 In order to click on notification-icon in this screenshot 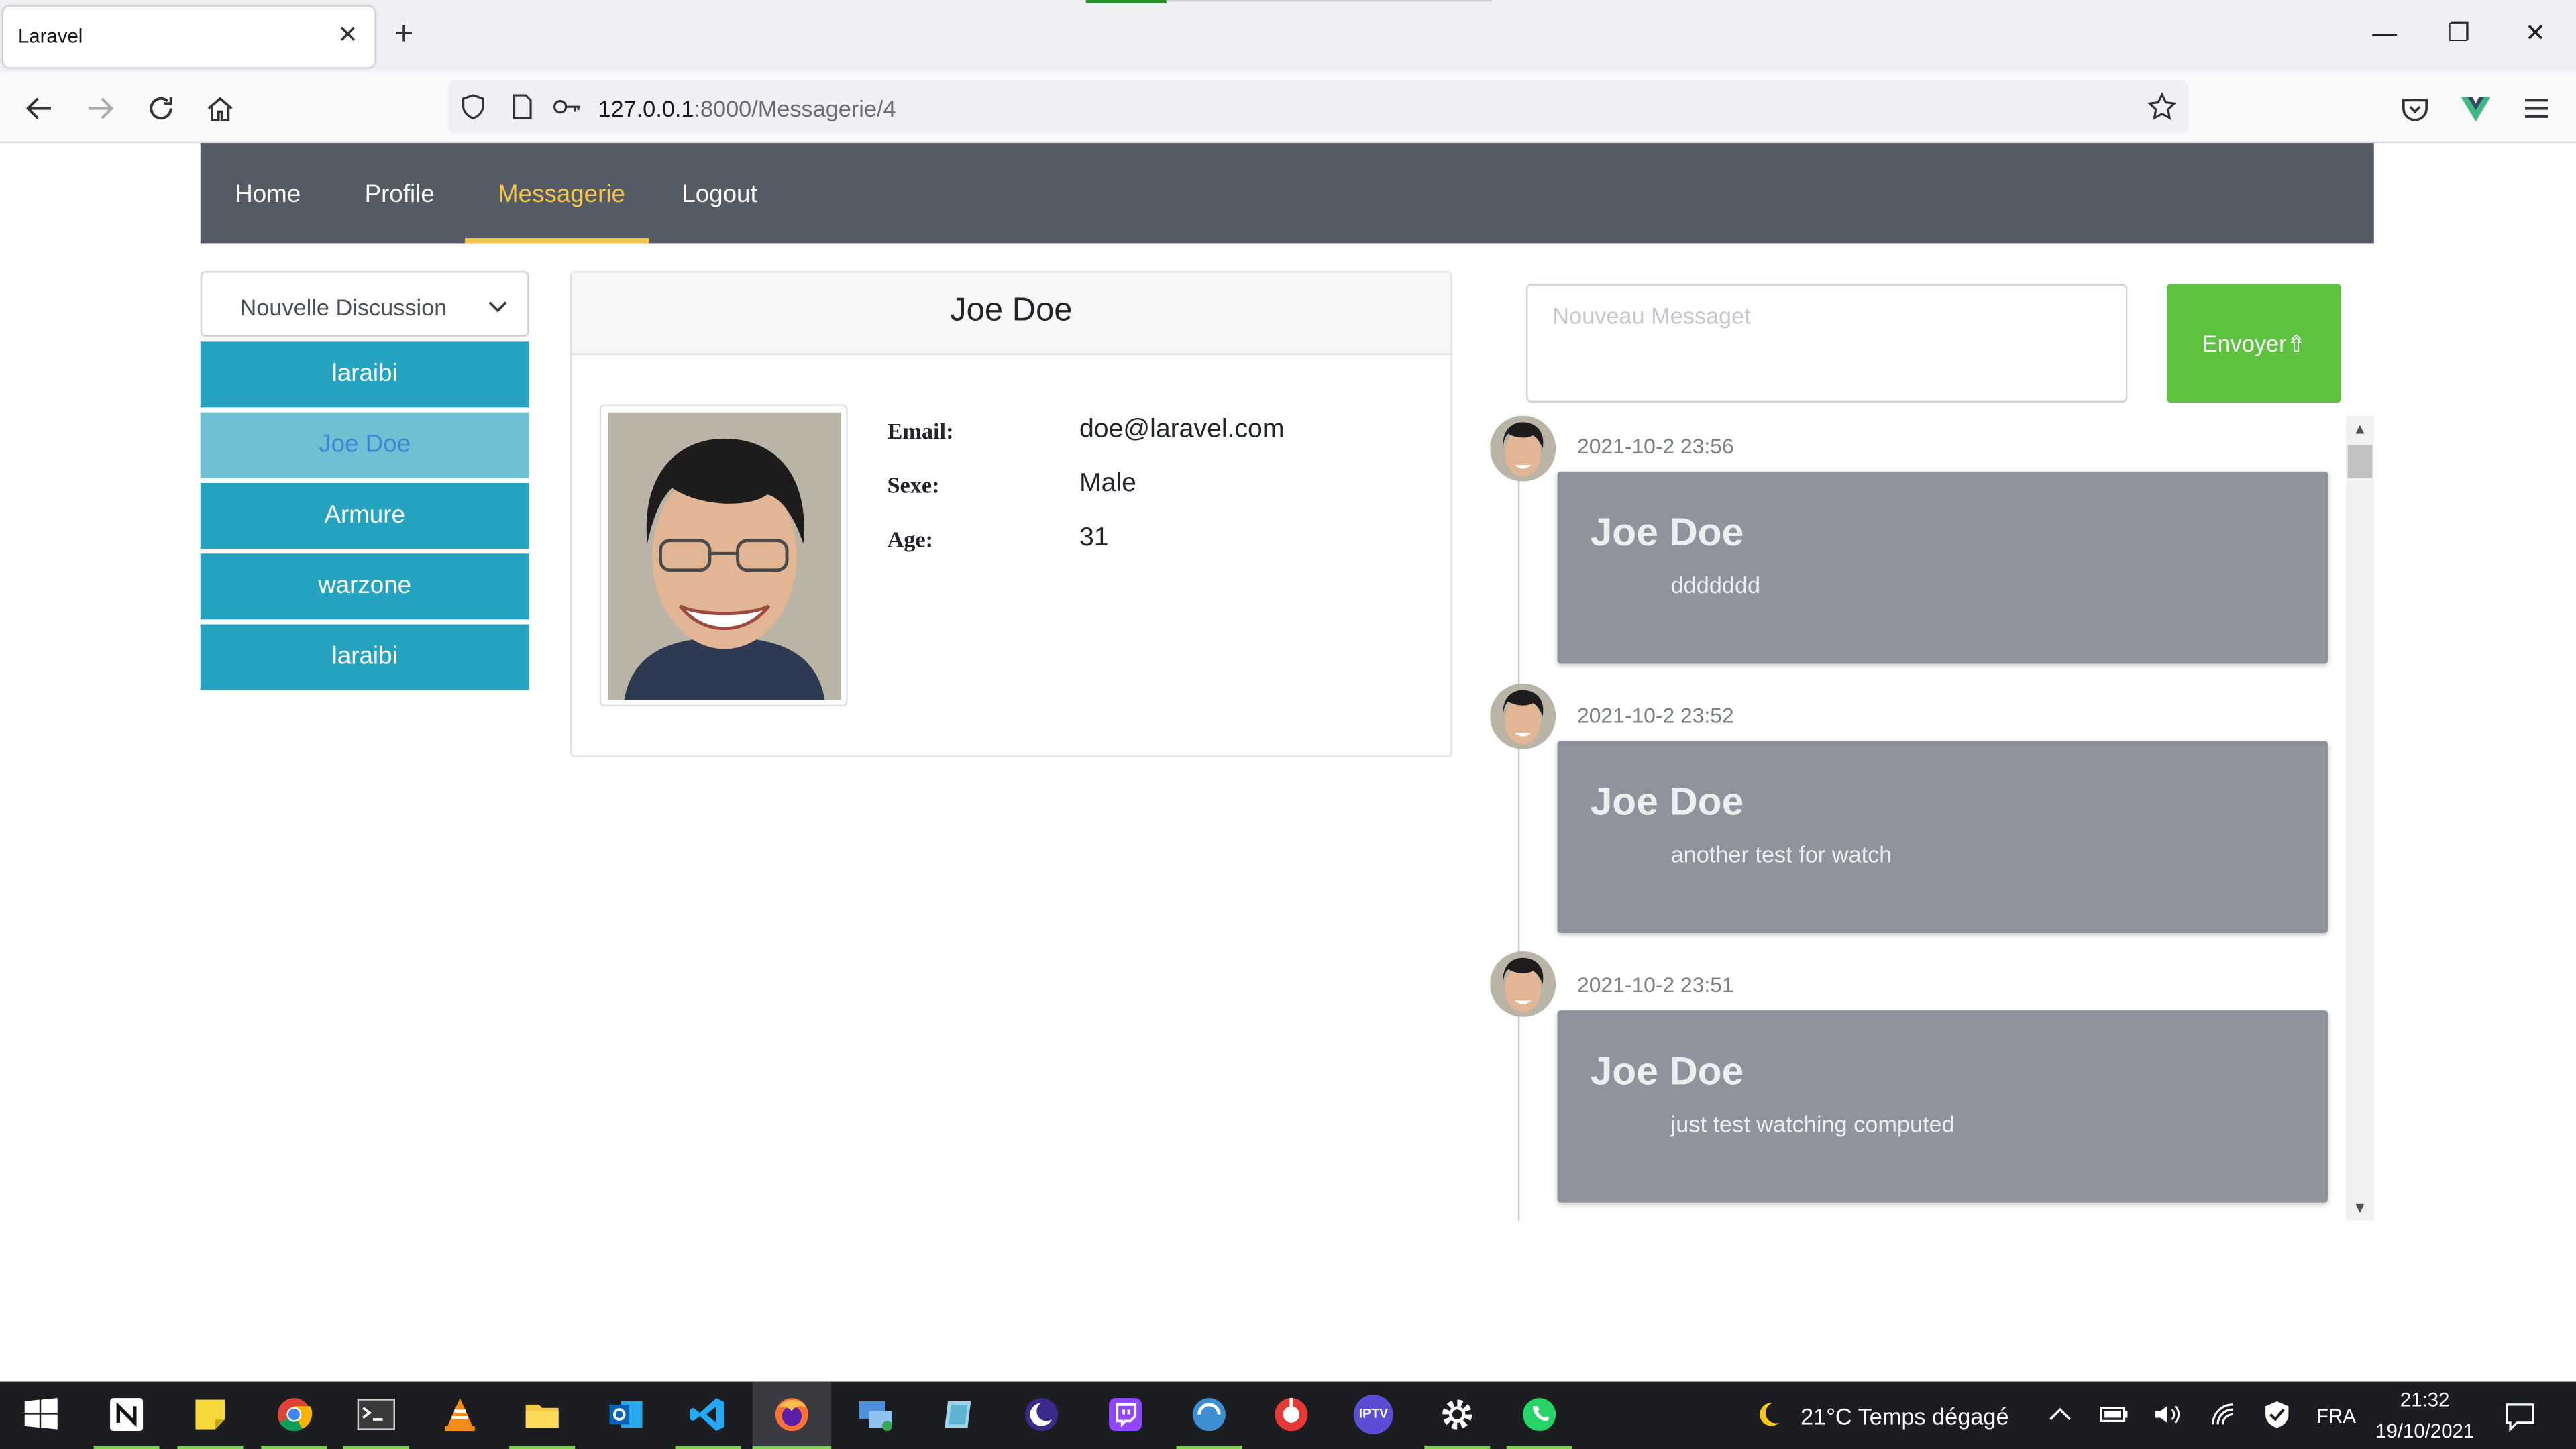, I will do `click(2520, 1416)`.